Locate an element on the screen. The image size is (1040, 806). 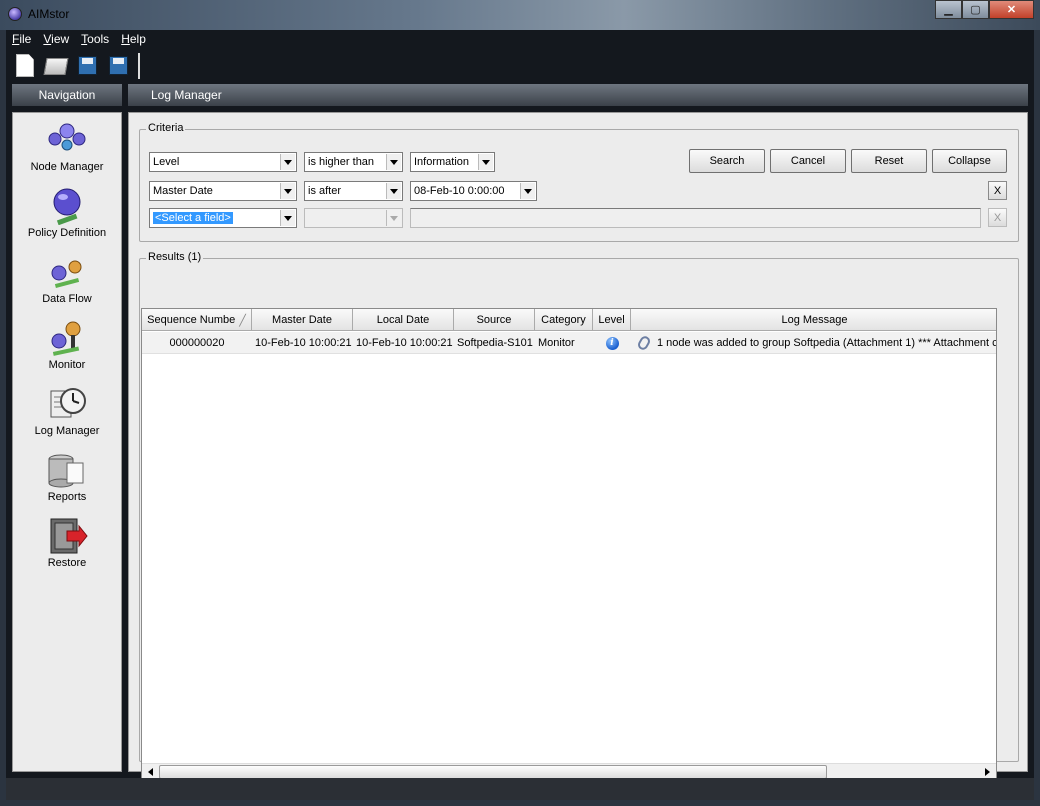
save-as-icon is located at coordinates (118, 65).